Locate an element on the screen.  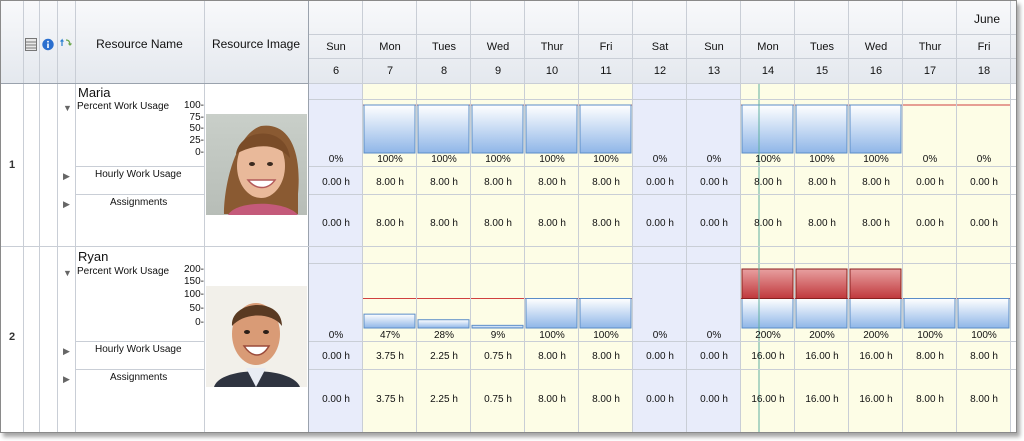
man-avatar is located at coordinates (256, 336).